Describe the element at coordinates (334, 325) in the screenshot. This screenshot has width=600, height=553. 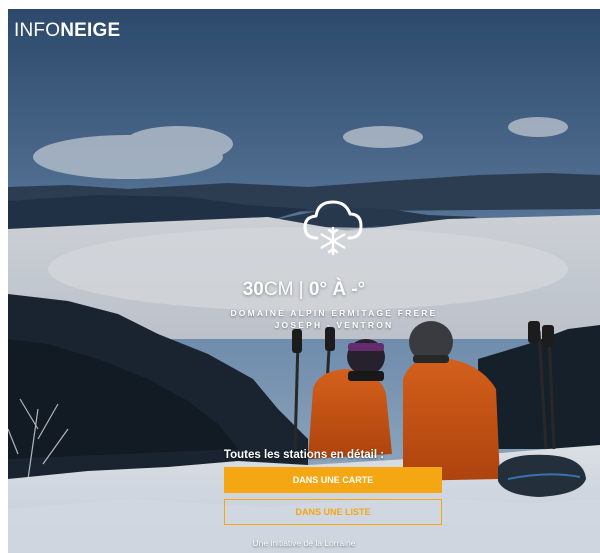
I see `station-name-line-2: JOSEPH - VENTRON` at that location.